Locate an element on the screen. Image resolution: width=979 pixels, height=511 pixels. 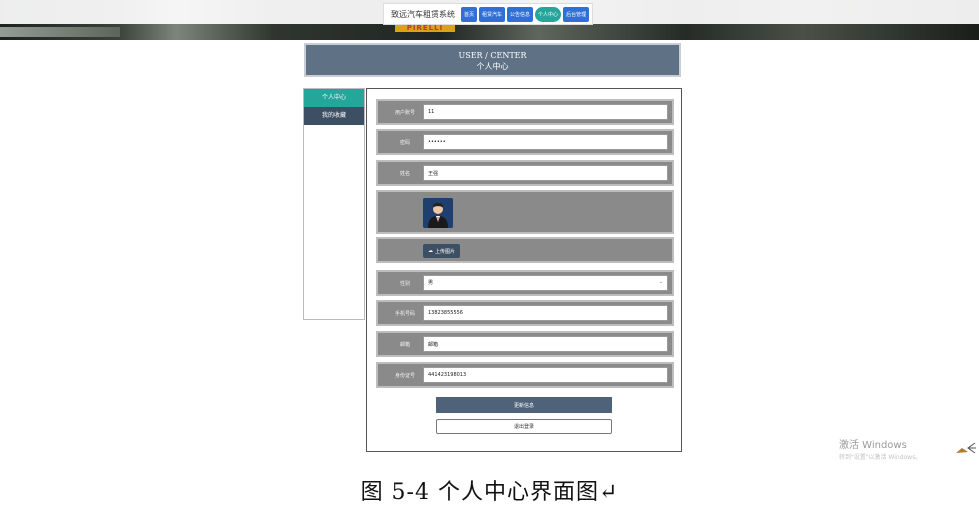
email-label: 邮箱 is located at coordinates (404, 344).